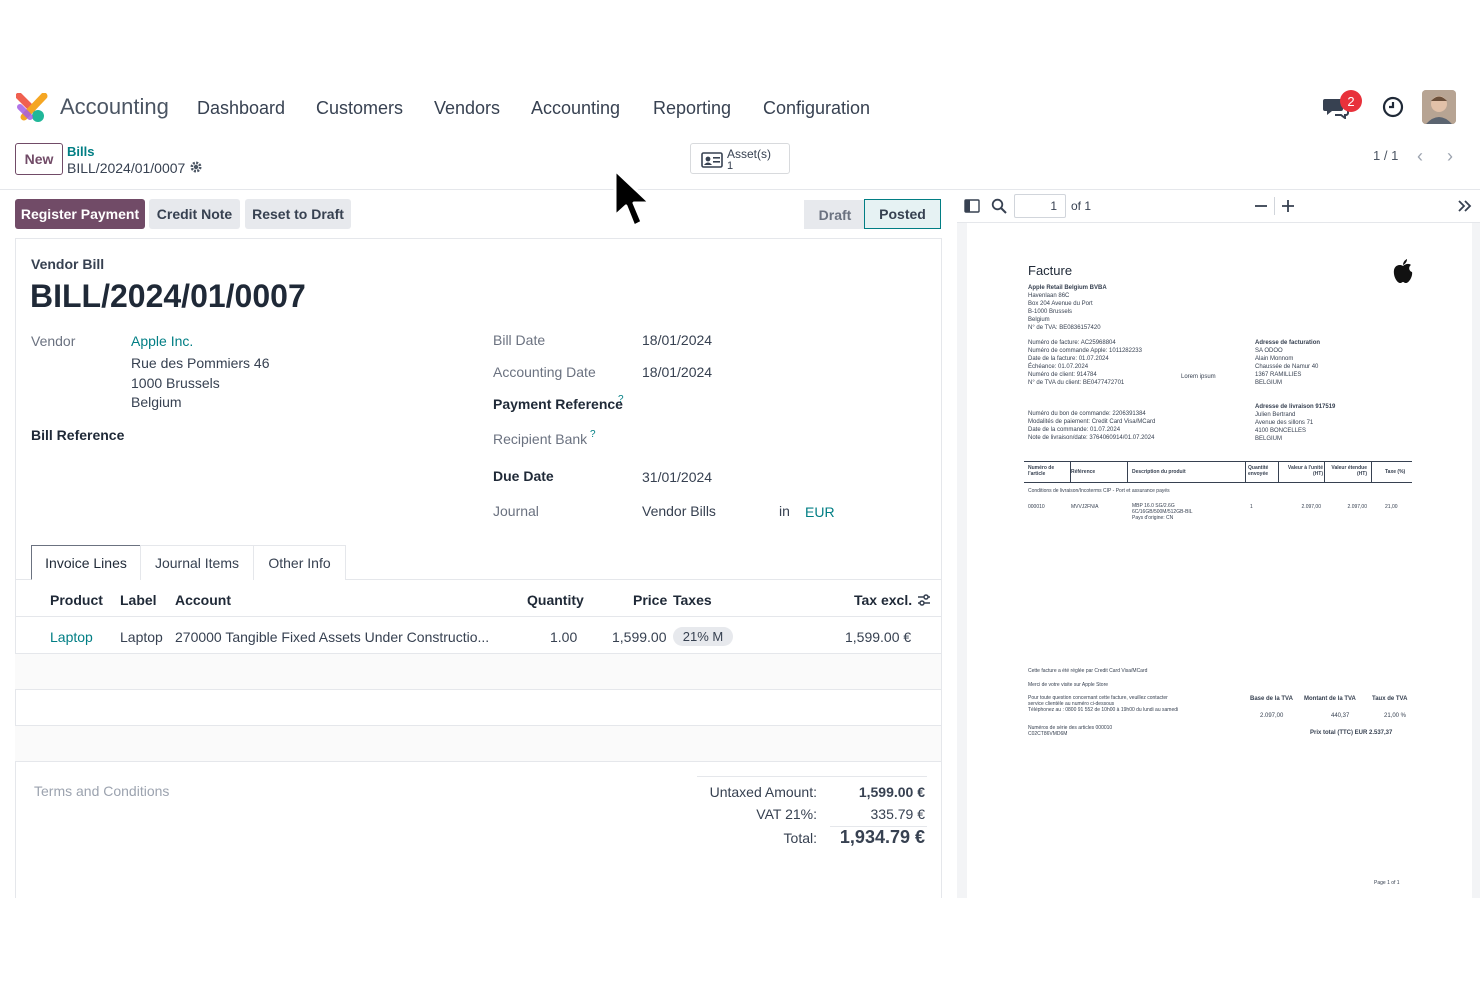  Describe the element at coordinates (820, 512) in the screenshot. I see `currency-link: EUR` at that location.